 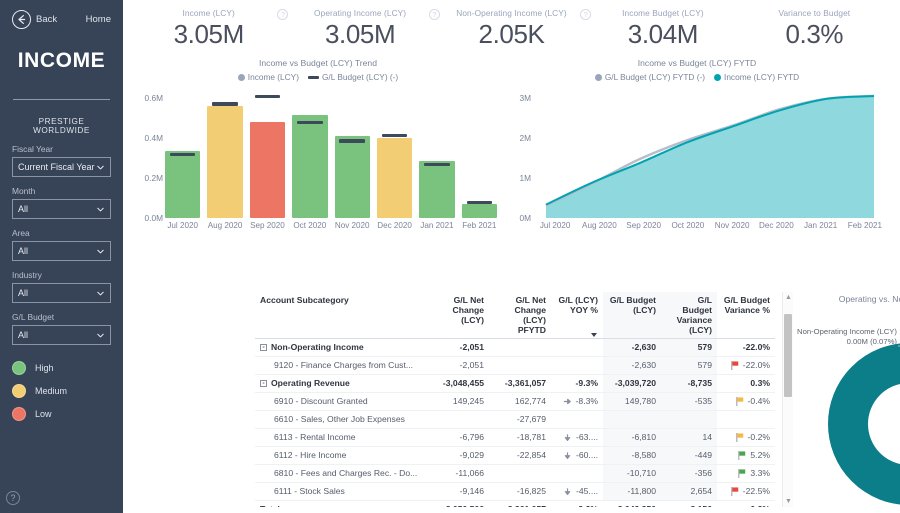 What do you see at coordinates (746, 383) in the screenshot?
I see `cell-gl-budget-variance-pct: 0.3%` at bounding box center [746, 383].